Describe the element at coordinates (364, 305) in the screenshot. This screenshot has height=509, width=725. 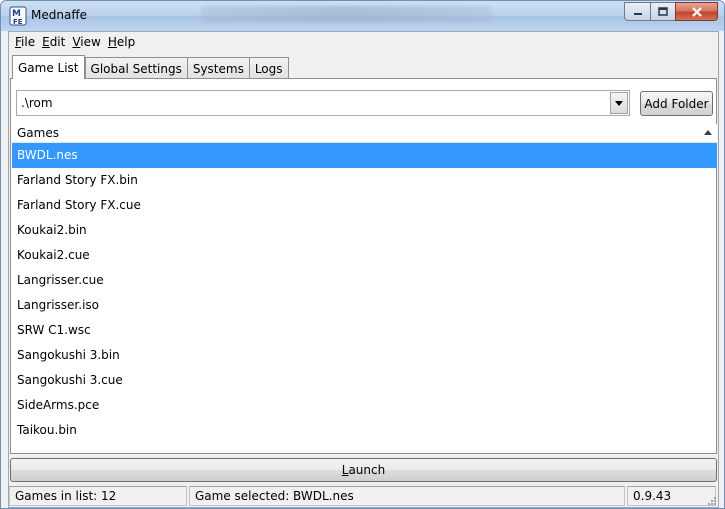
I see `game-list-item: Langrisser.iso` at that location.